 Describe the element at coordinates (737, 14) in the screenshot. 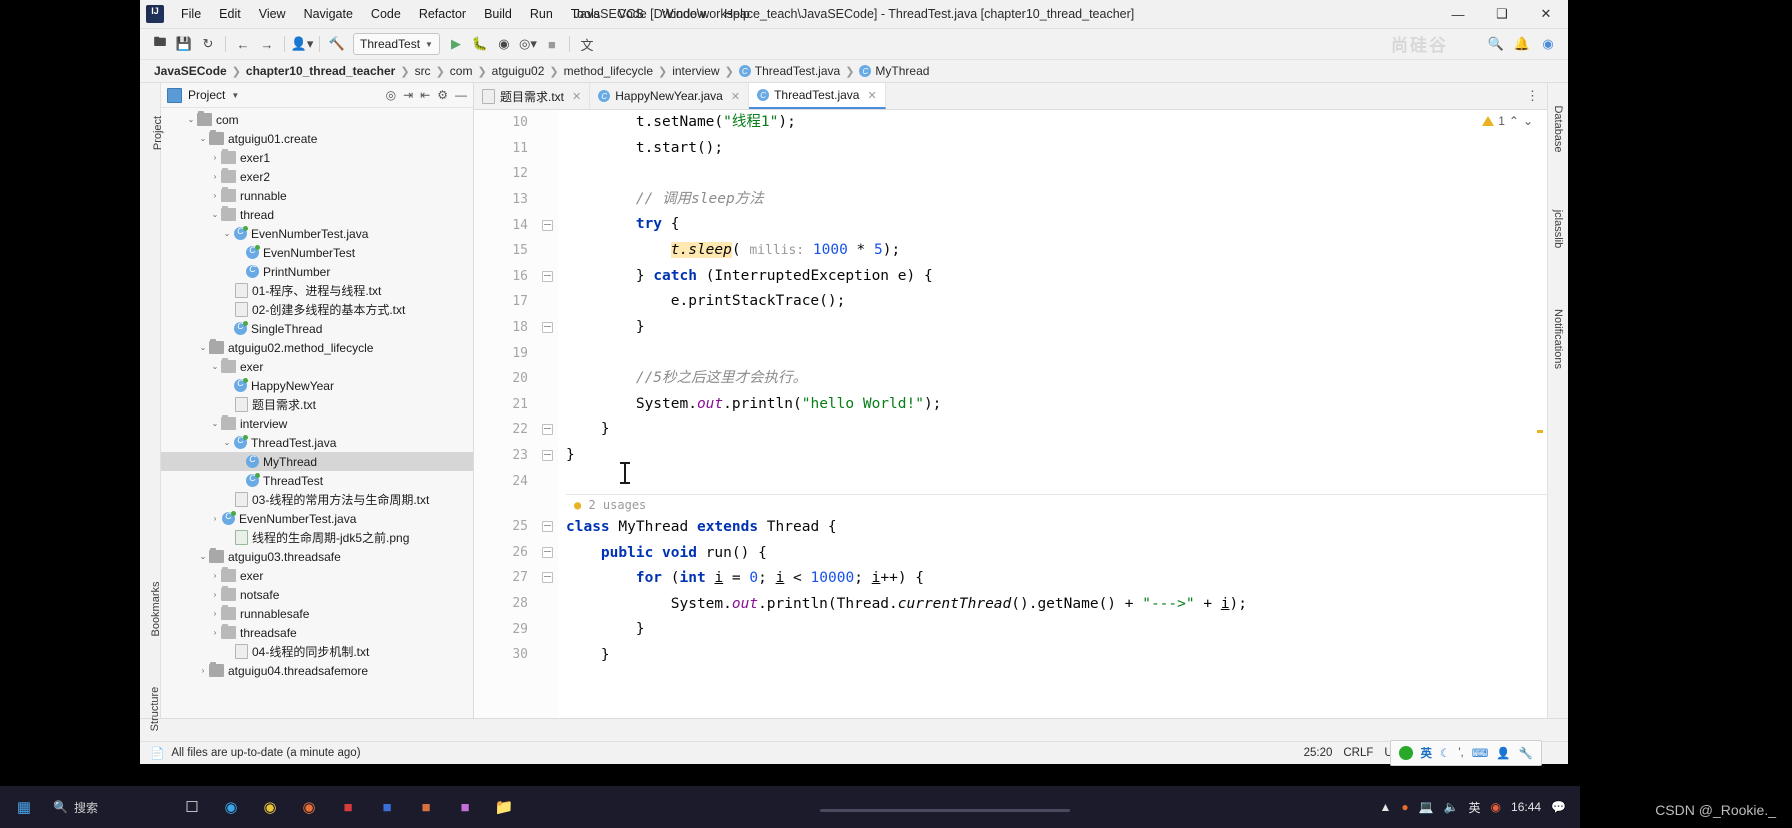

I see `menu-help: Help` at that location.